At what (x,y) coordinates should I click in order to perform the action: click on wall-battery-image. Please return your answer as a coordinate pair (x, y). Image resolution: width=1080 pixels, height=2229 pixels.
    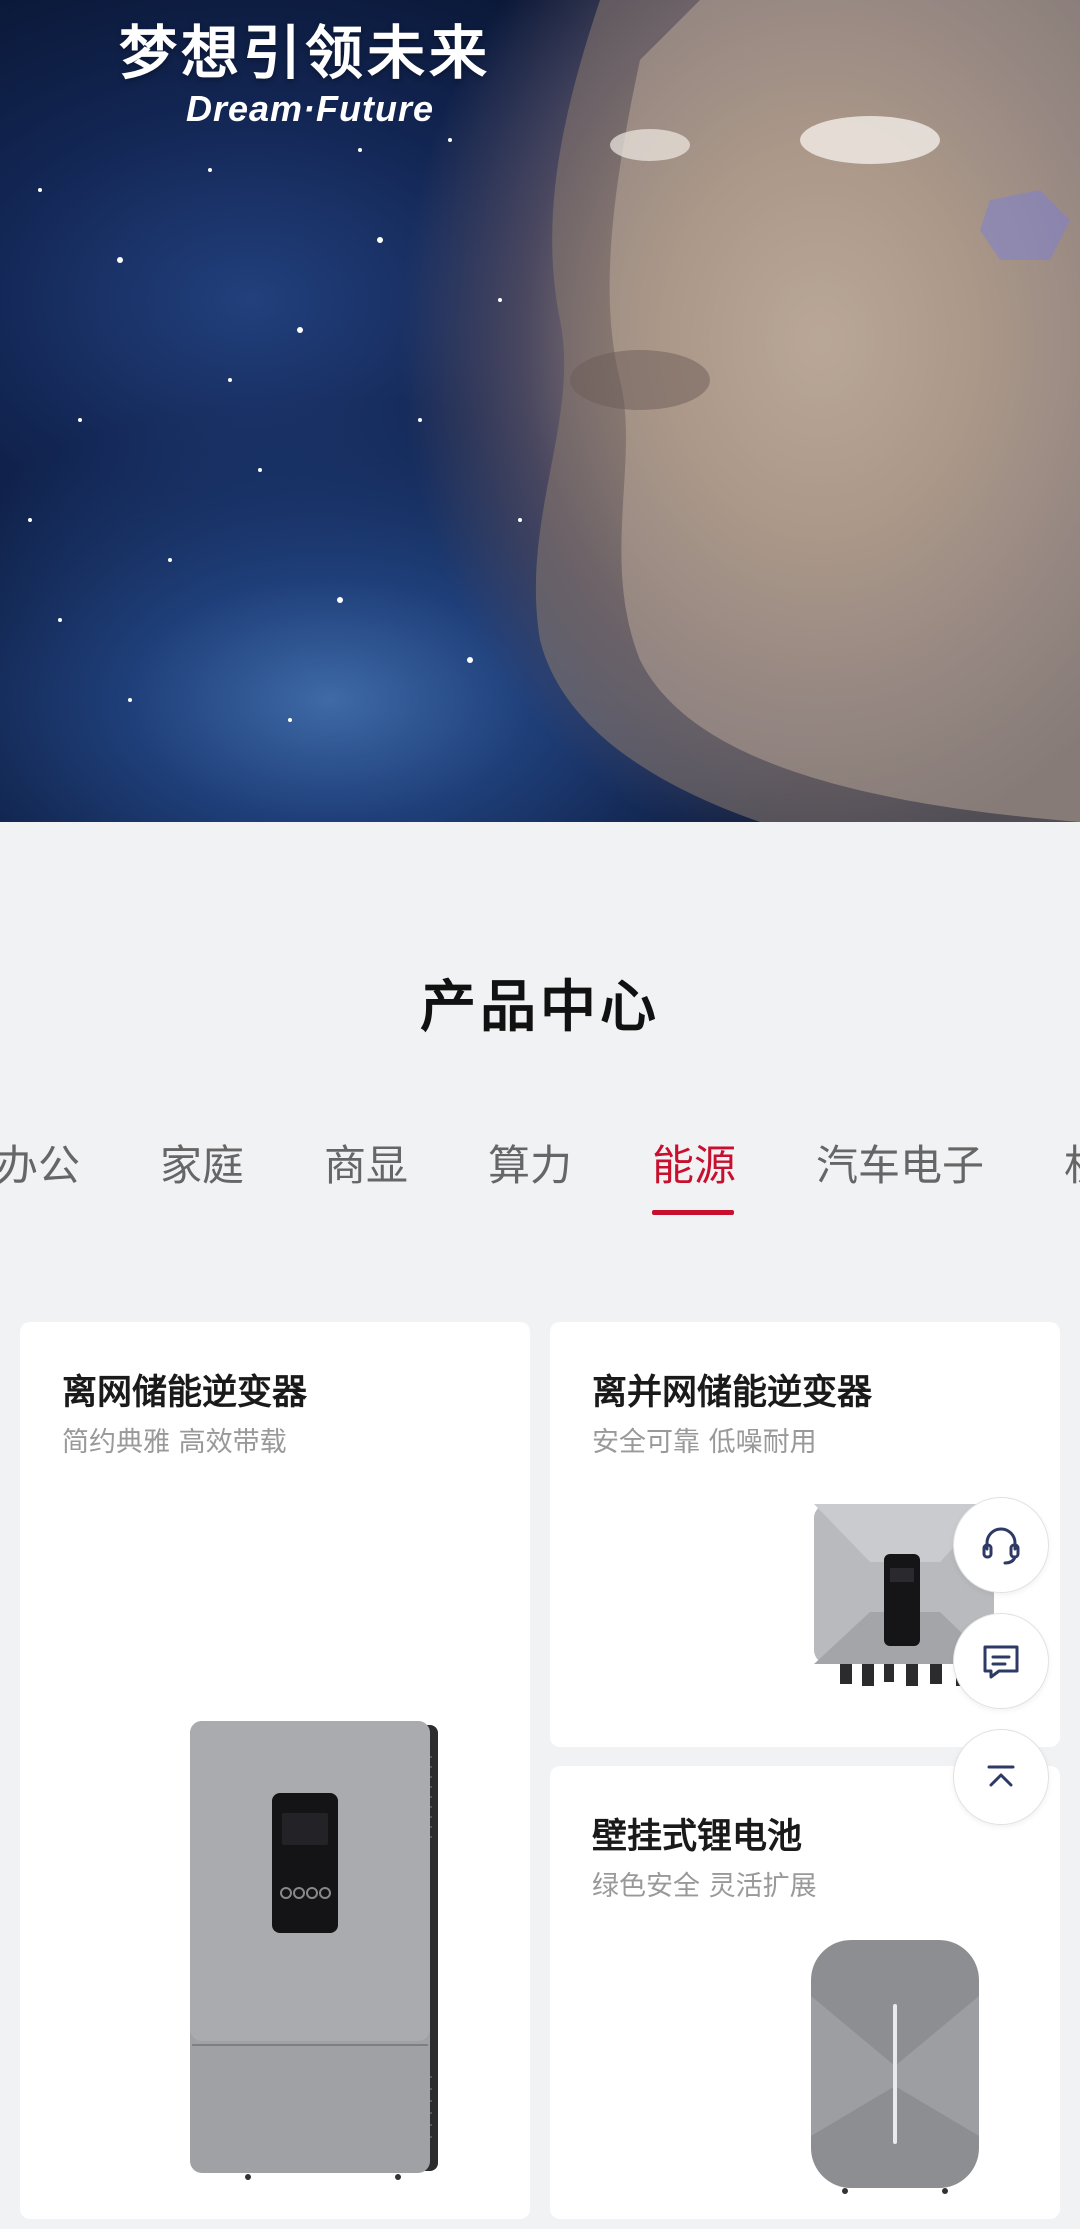
    Looking at the image, I should click on (895, 2067).